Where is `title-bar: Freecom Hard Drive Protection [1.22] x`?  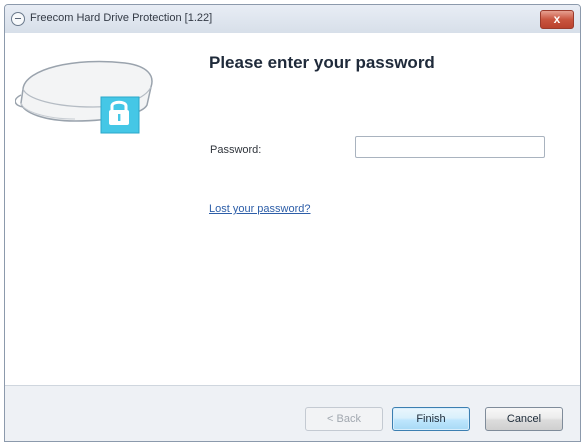 title-bar: Freecom Hard Drive Protection [1.22] x is located at coordinates (292, 19).